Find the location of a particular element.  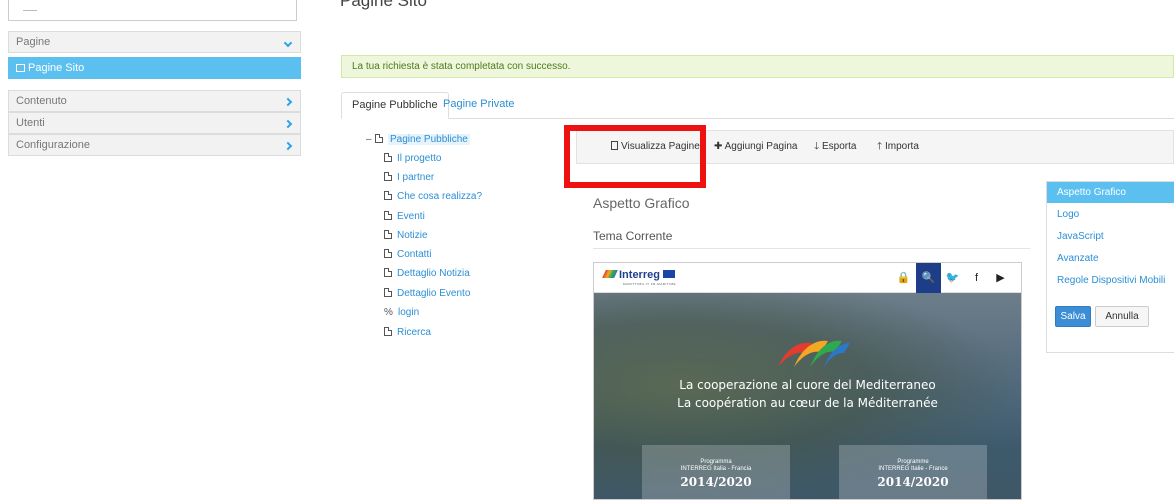

chevron-down-icon is located at coordinates (288, 42).